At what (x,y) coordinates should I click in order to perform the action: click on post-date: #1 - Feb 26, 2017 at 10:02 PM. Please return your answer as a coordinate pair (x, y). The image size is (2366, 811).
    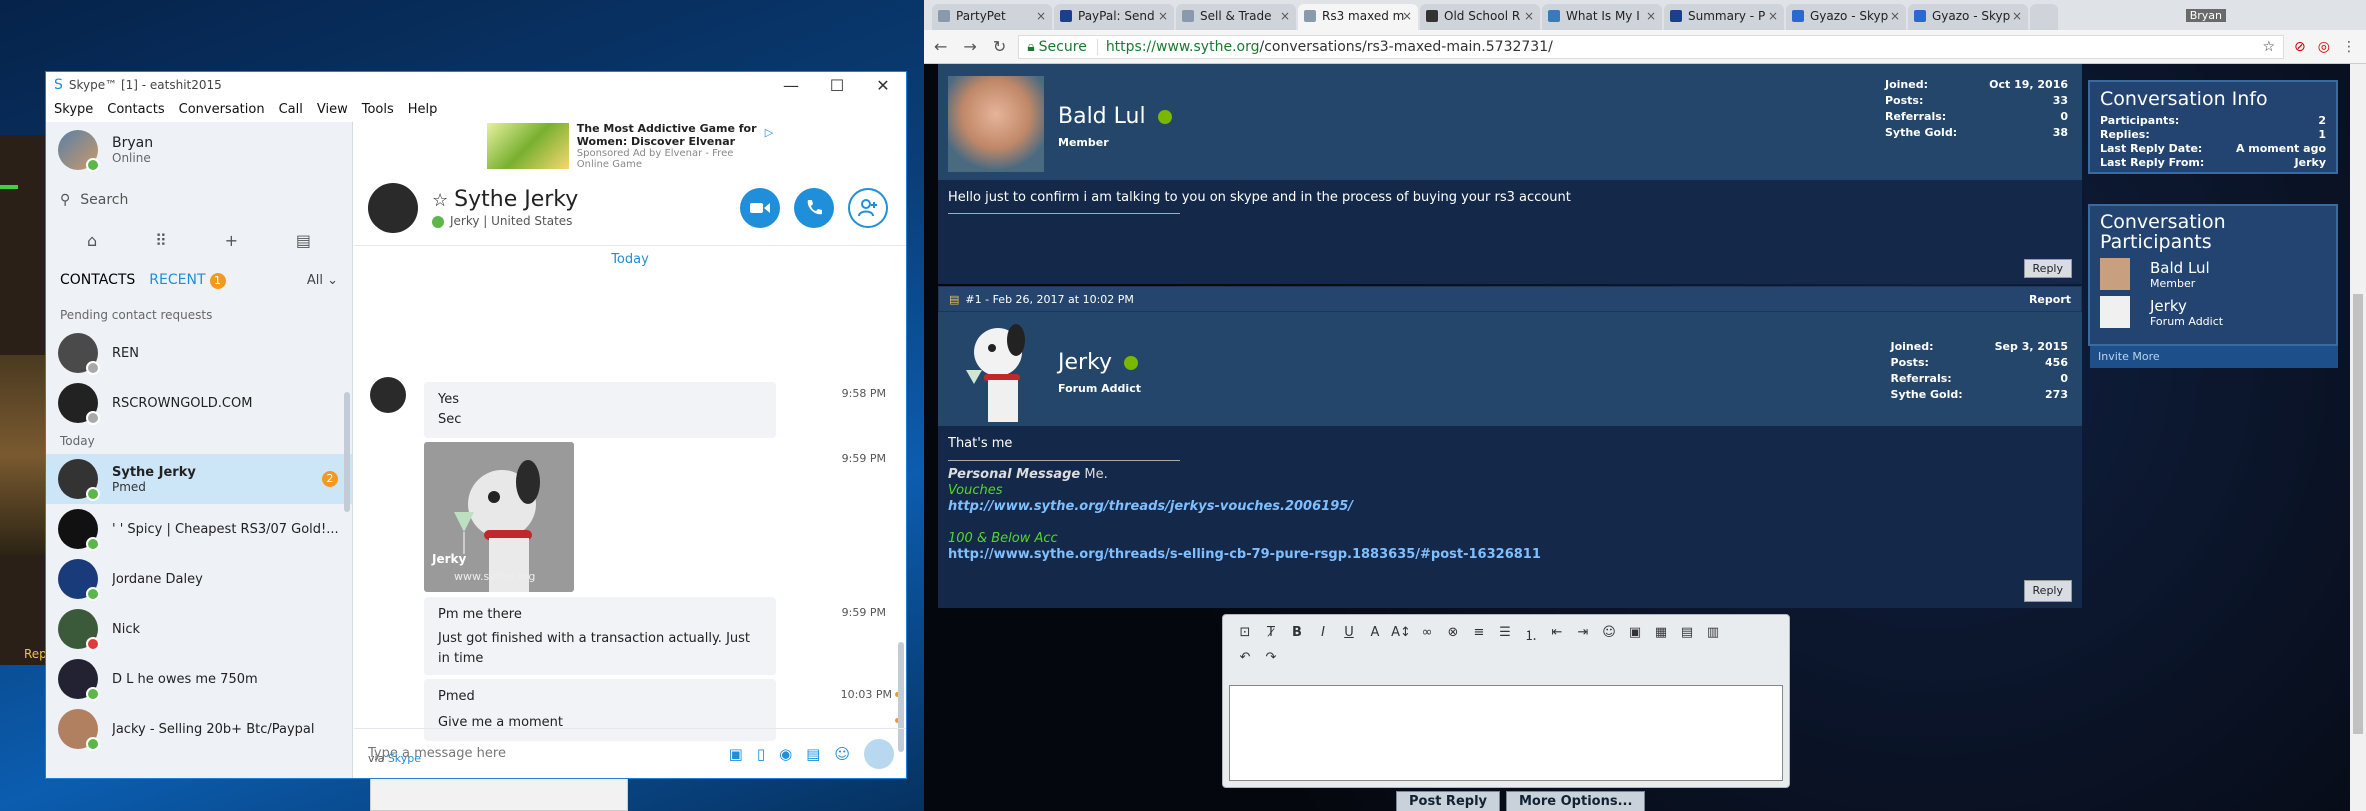
    Looking at the image, I should click on (1049, 299).